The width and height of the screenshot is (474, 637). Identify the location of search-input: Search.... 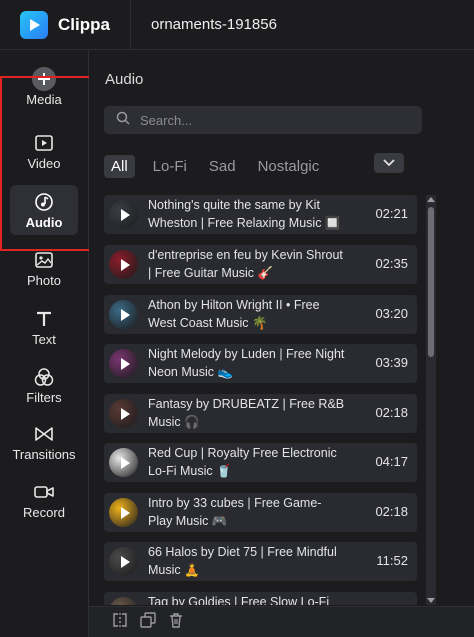
(263, 120).